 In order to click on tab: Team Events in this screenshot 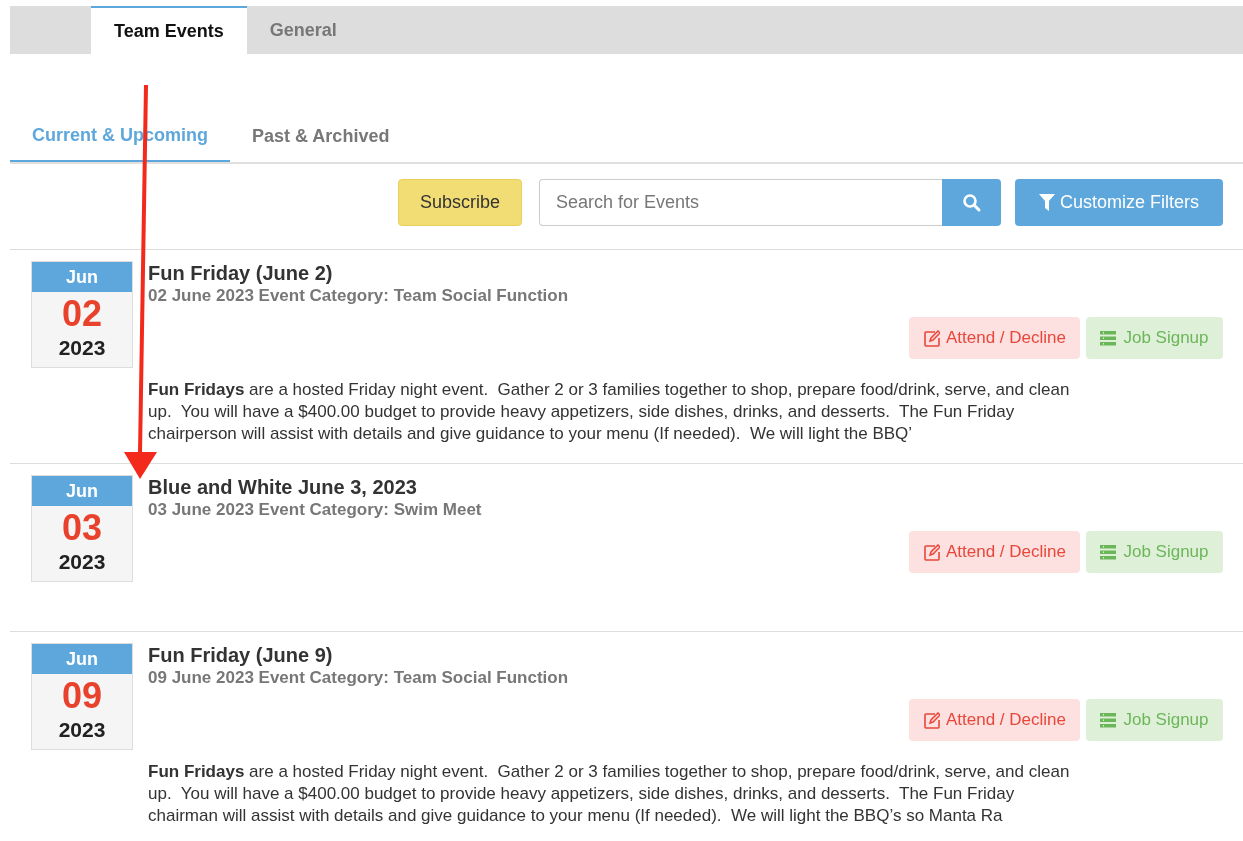, I will do `click(169, 30)`.